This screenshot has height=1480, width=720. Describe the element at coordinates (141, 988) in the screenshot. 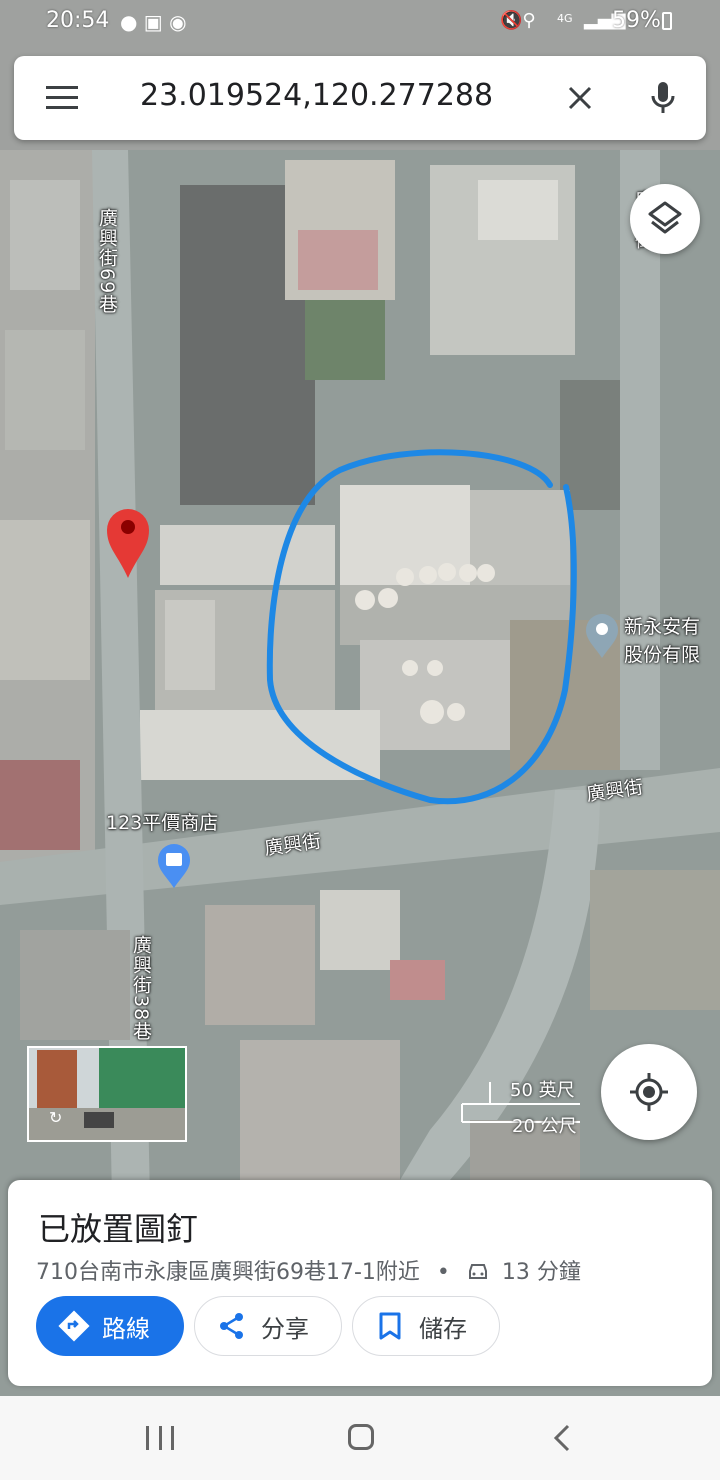

I see `street-label: 廣興街38巷` at that location.